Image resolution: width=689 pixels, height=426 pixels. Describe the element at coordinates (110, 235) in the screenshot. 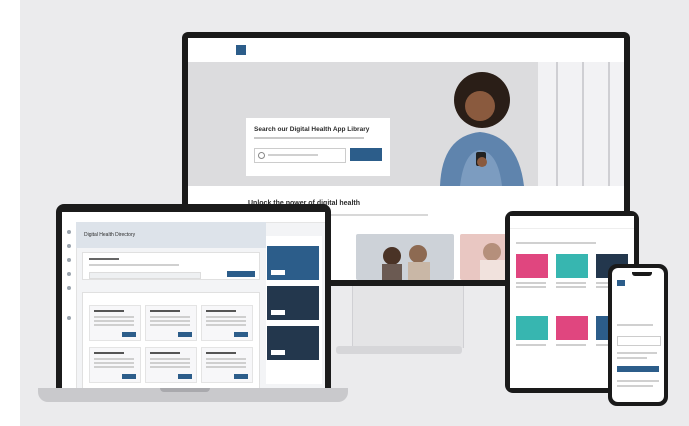

I see `laptop-page-title: Digital Health Directory` at that location.